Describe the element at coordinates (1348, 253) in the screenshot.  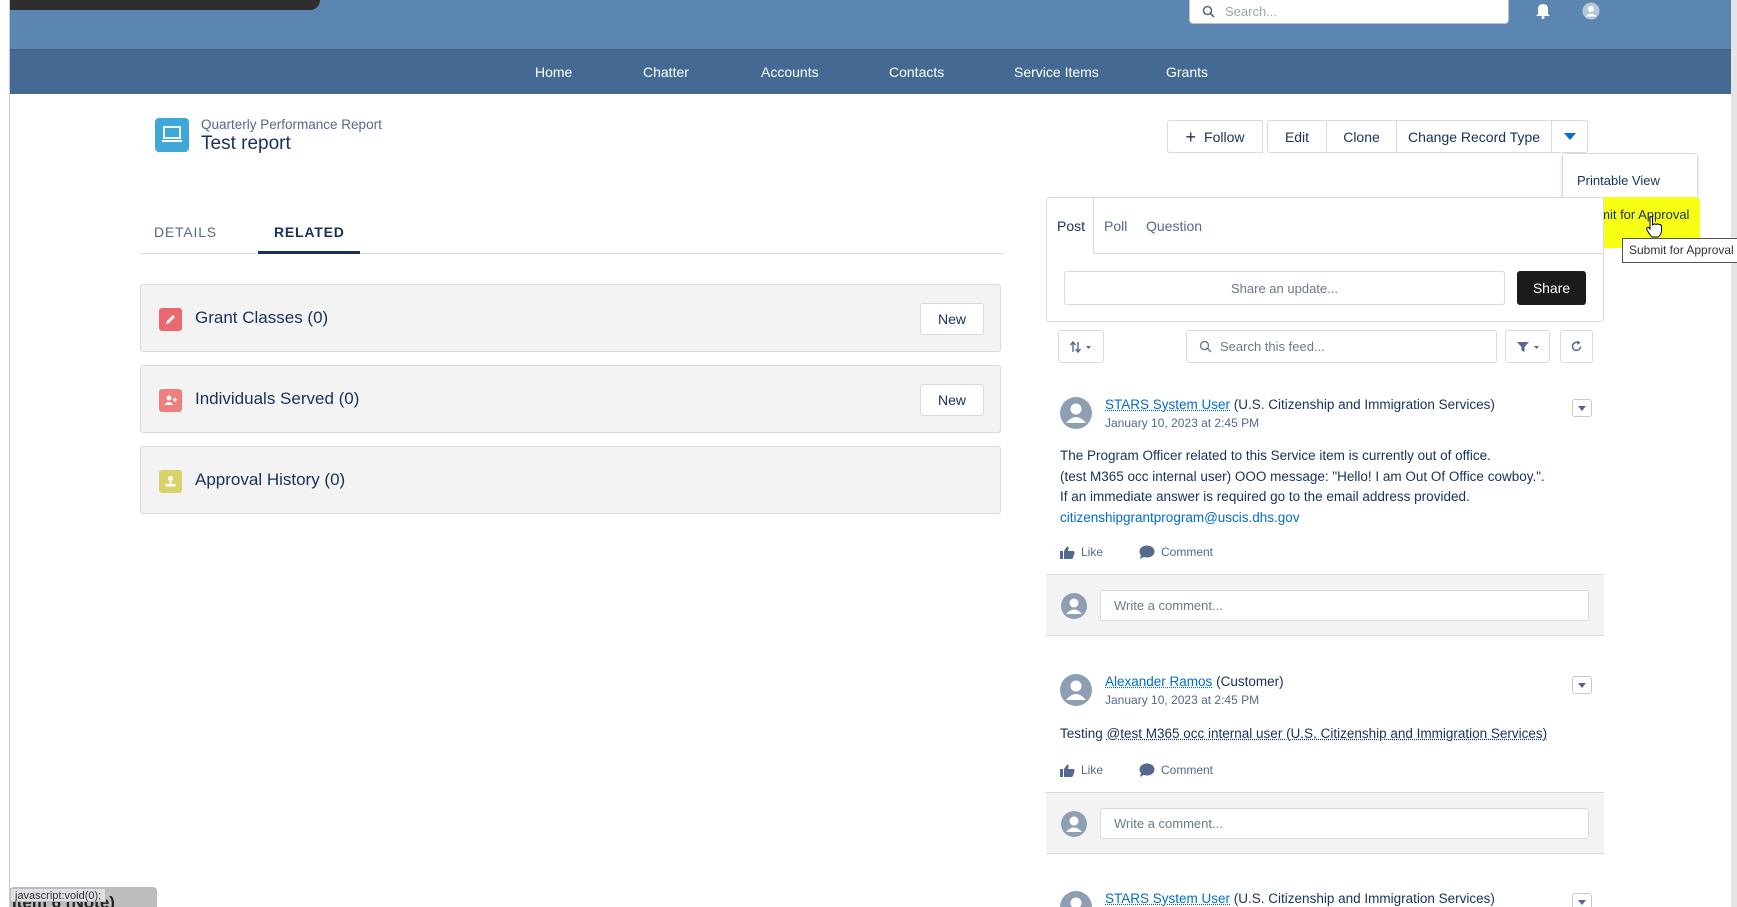
I see `publisher-divider` at that location.